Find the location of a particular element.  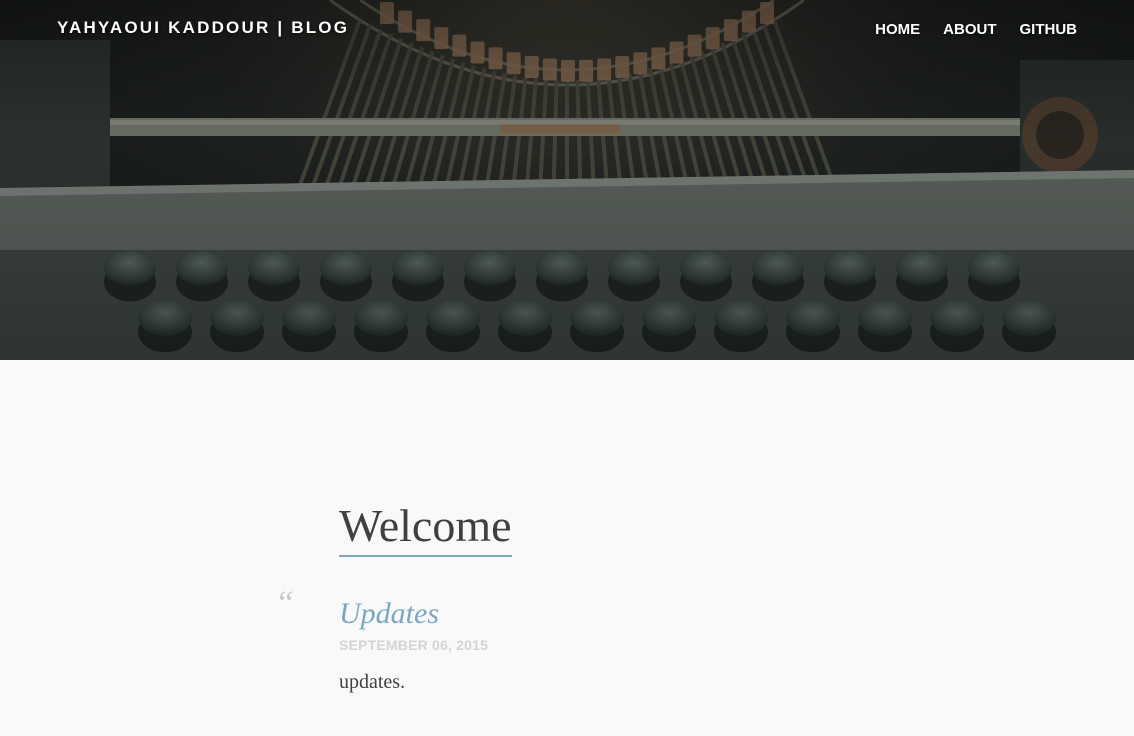

nav-github-link: GITHUB is located at coordinates (1049, 29).